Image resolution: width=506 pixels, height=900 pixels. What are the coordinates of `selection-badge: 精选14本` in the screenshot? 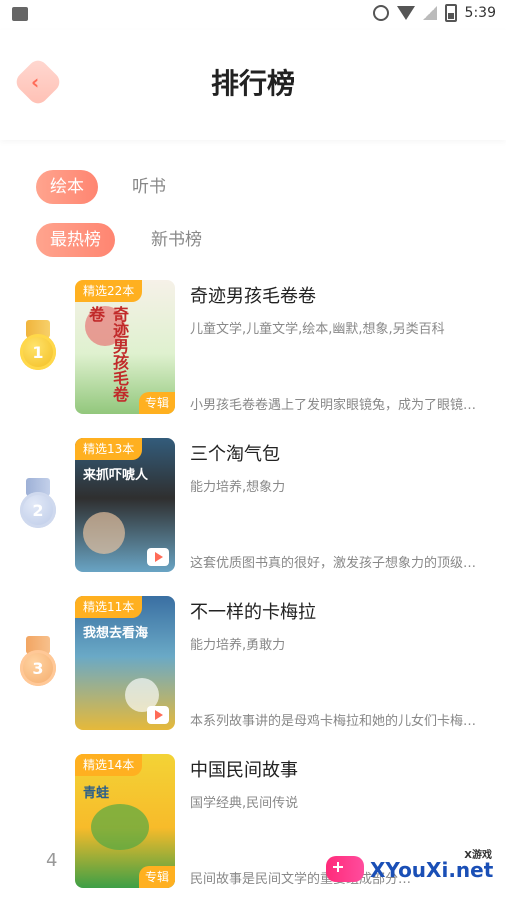 It's located at (109, 765).